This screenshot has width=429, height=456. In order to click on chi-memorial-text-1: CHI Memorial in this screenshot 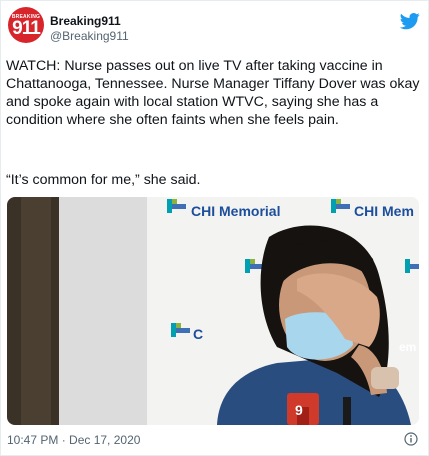, I will do `click(235, 211)`.